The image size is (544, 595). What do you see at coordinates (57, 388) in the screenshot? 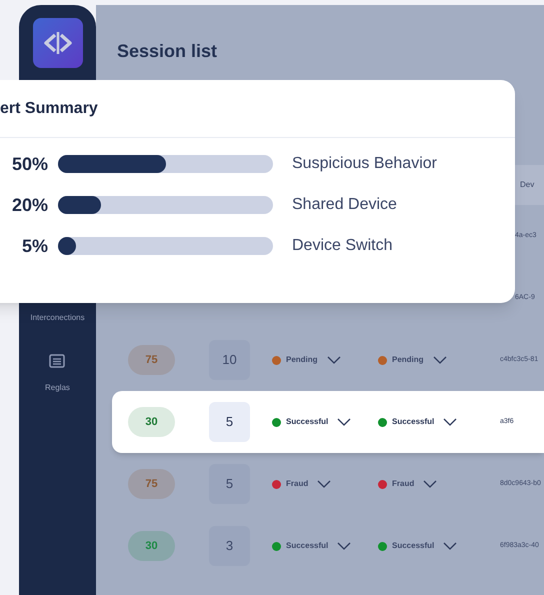
I see `sidebar-item: Reglas` at bounding box center [57, 388].